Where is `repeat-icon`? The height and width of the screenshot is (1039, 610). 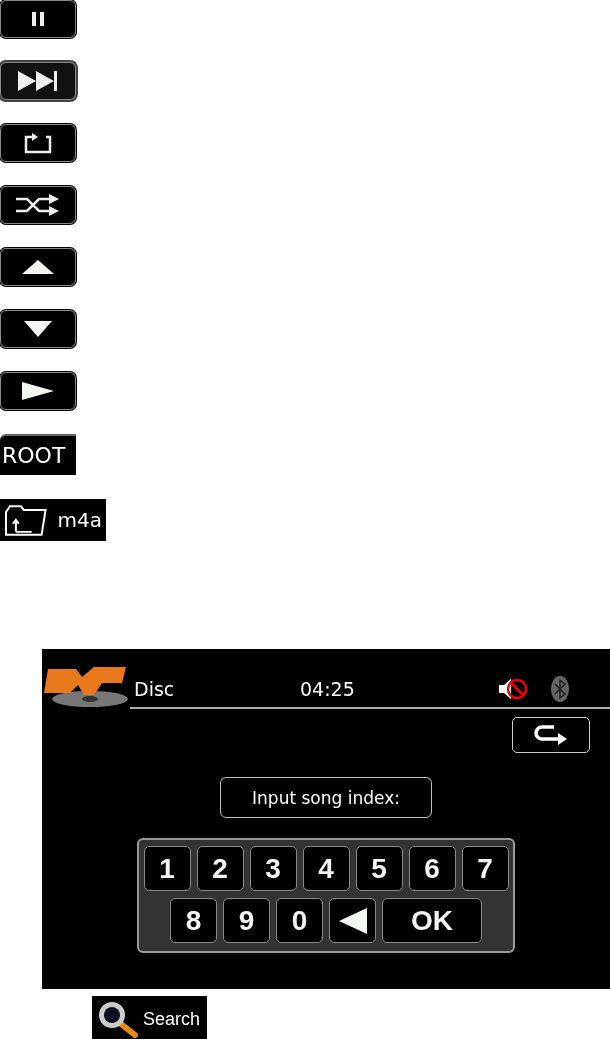 repeat-icon is located at coordinates (38, 143).